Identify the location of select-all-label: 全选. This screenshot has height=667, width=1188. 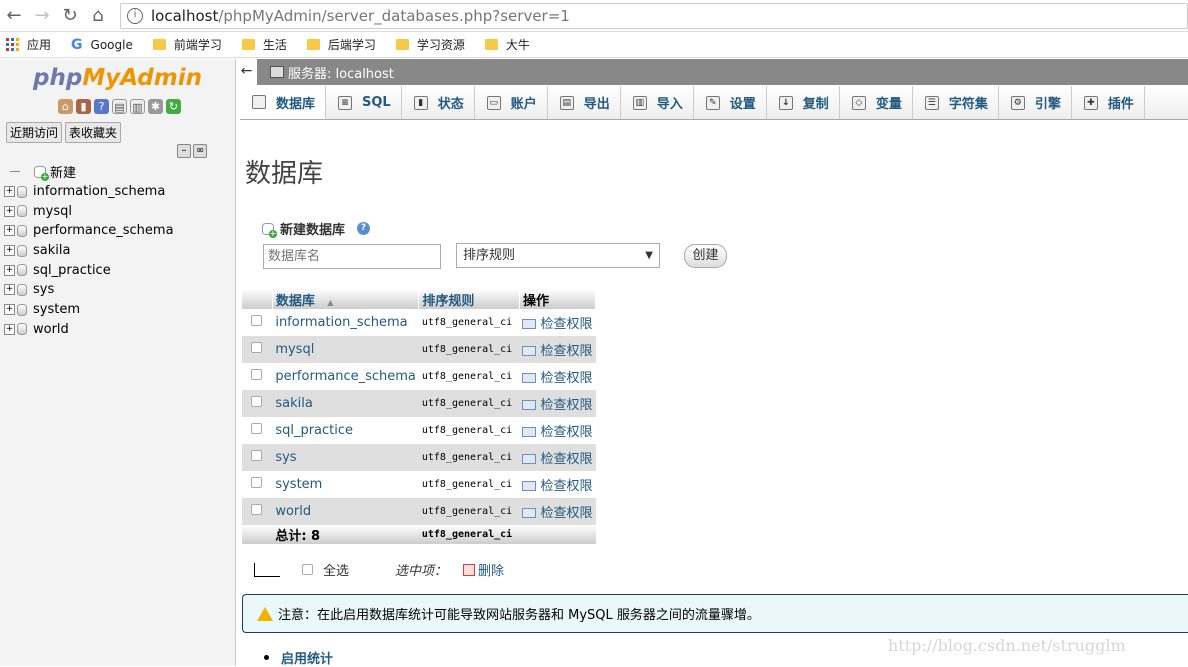
(336, 569).